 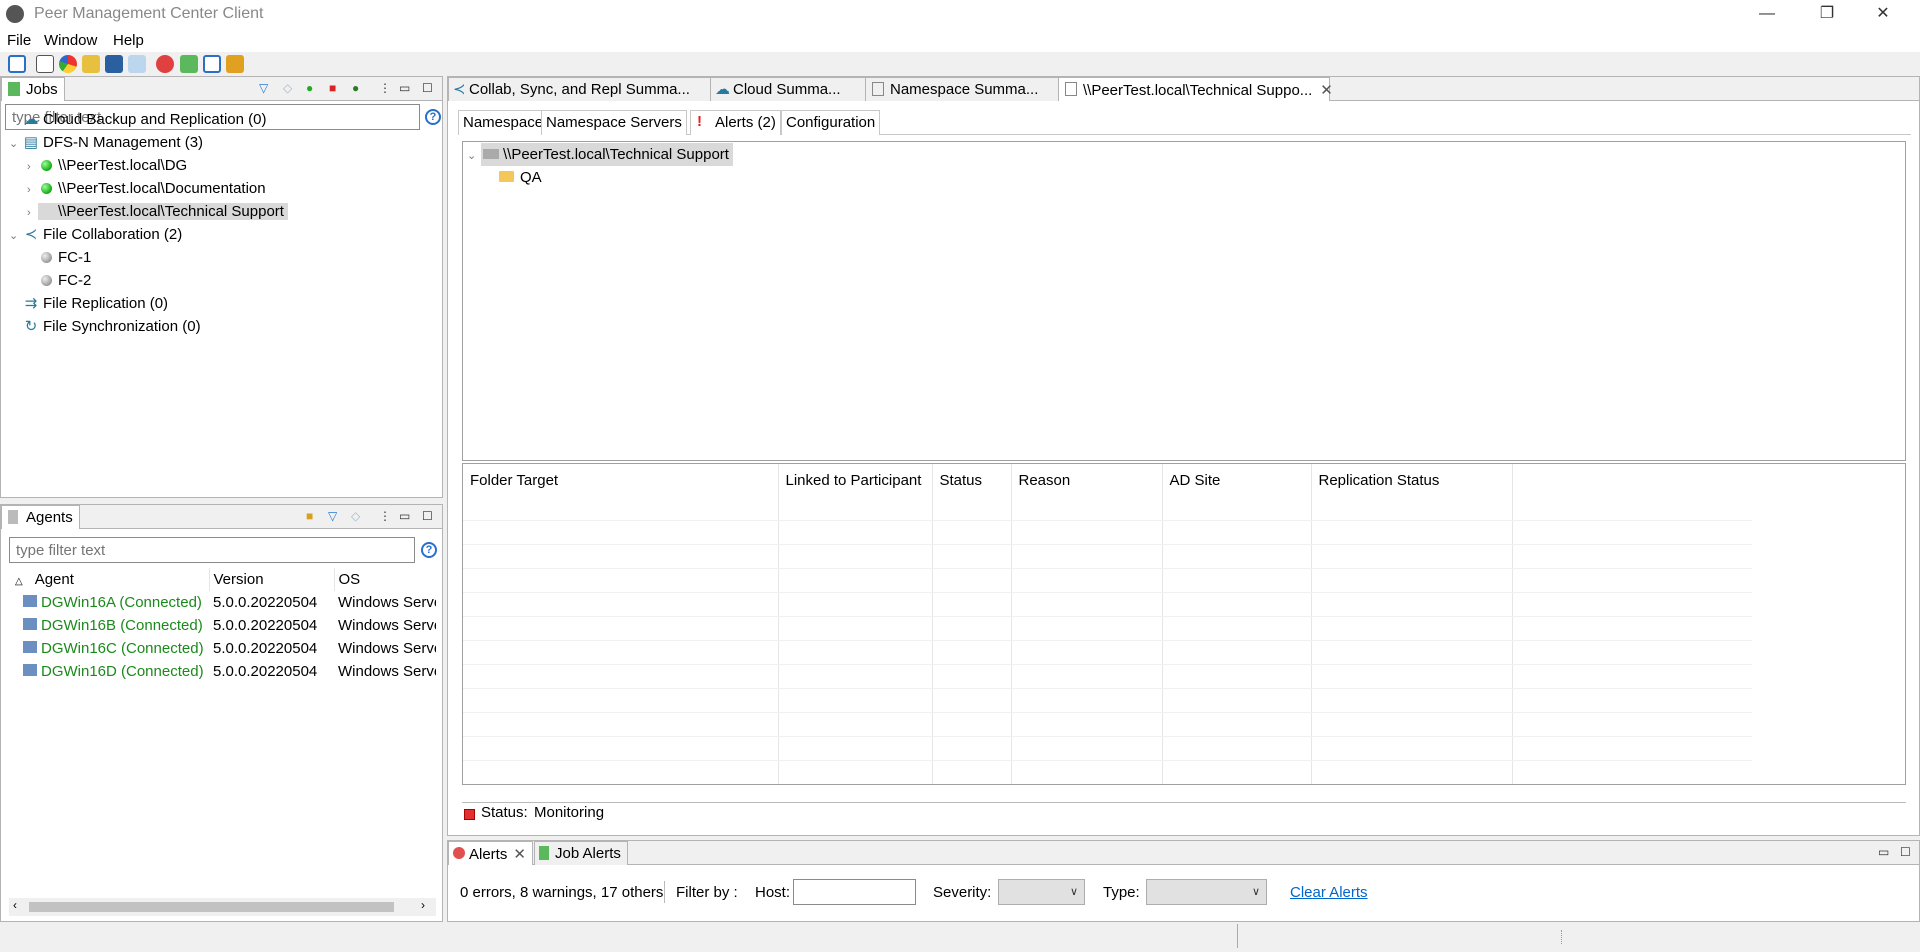 I want to click on divider, so click(x=1184, y=802).